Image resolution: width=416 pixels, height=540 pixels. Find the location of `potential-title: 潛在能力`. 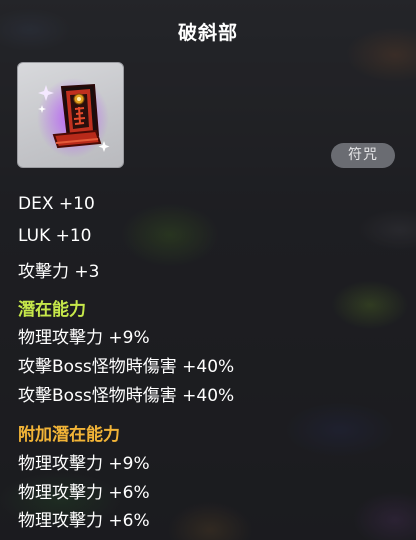

potential-title: 潛在能力 is located at coordinates (52, 310).